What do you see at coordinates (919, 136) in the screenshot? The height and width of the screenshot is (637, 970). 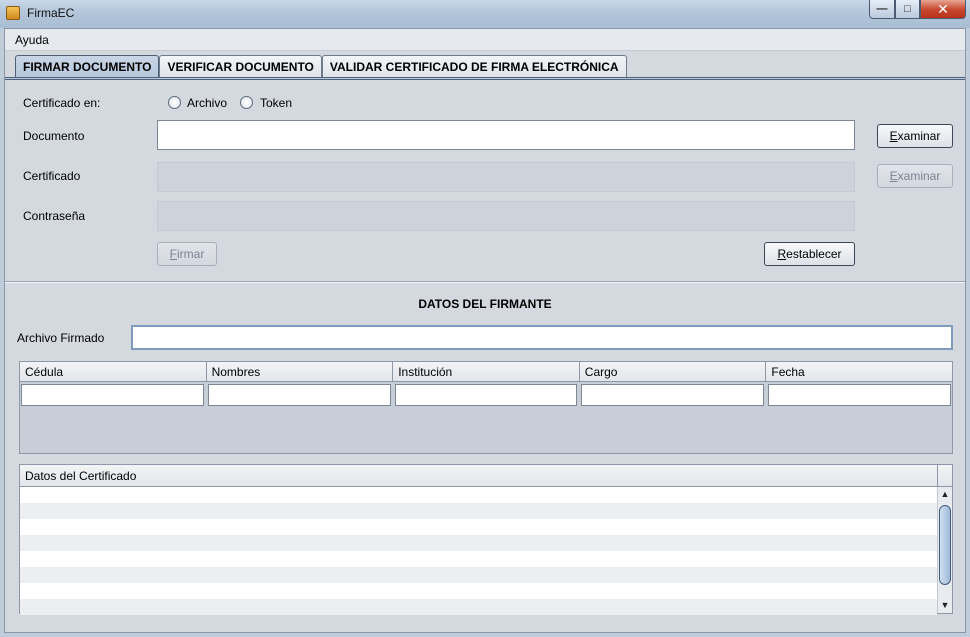 I see `examine-document-text: xaminar` at bounding box center [919, 136].